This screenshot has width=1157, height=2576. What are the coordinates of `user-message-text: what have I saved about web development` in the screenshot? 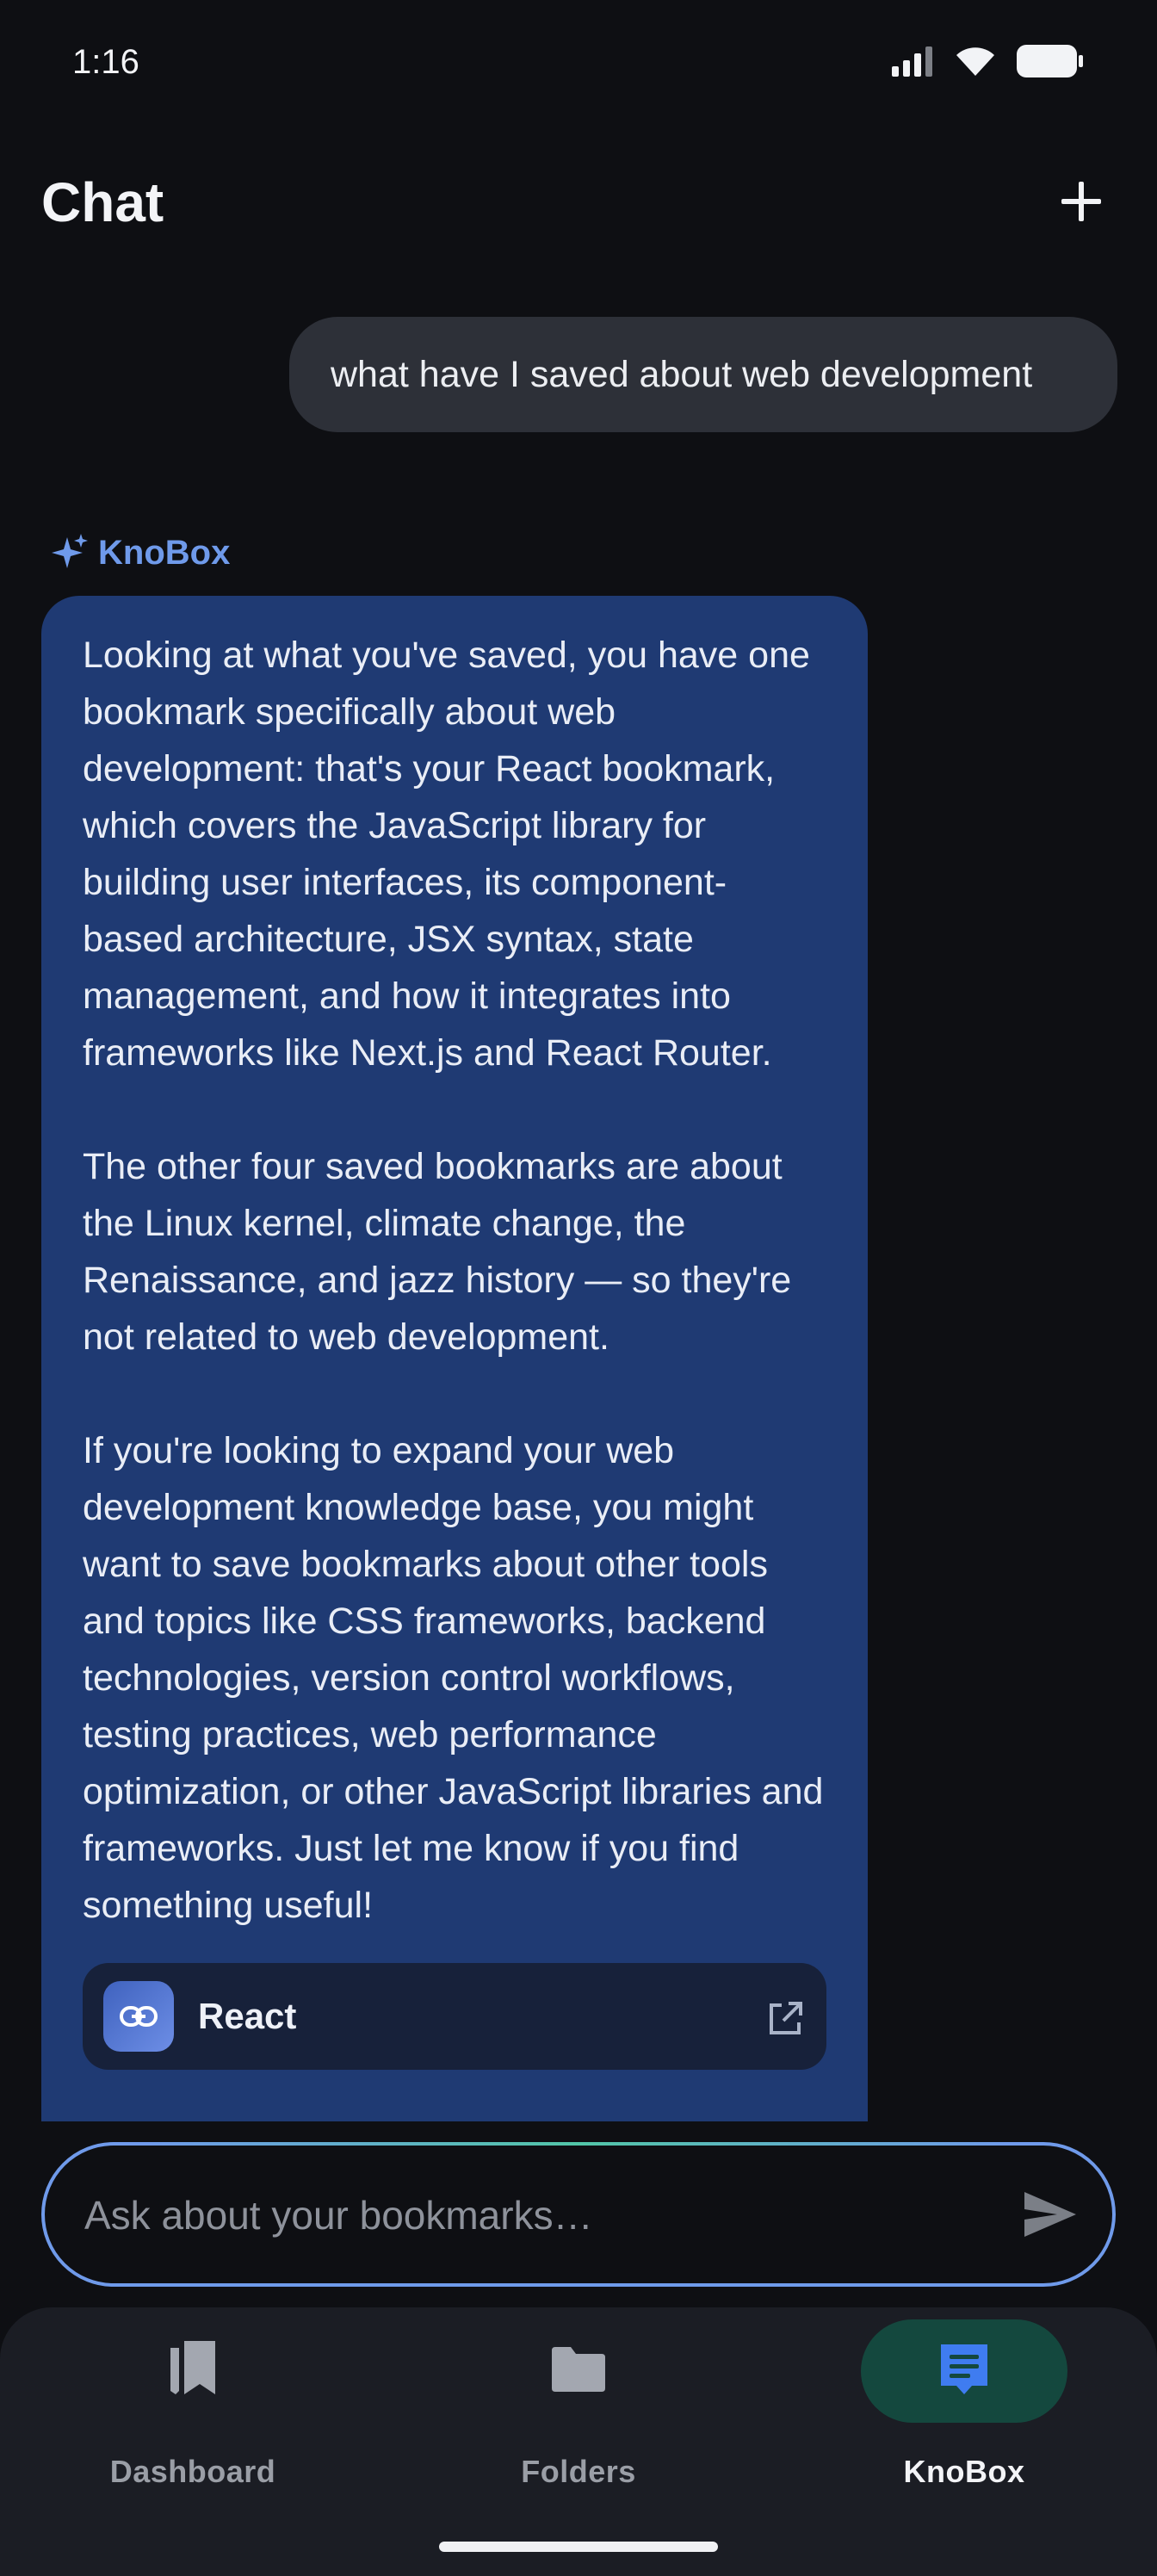 It's located at (682, 374).